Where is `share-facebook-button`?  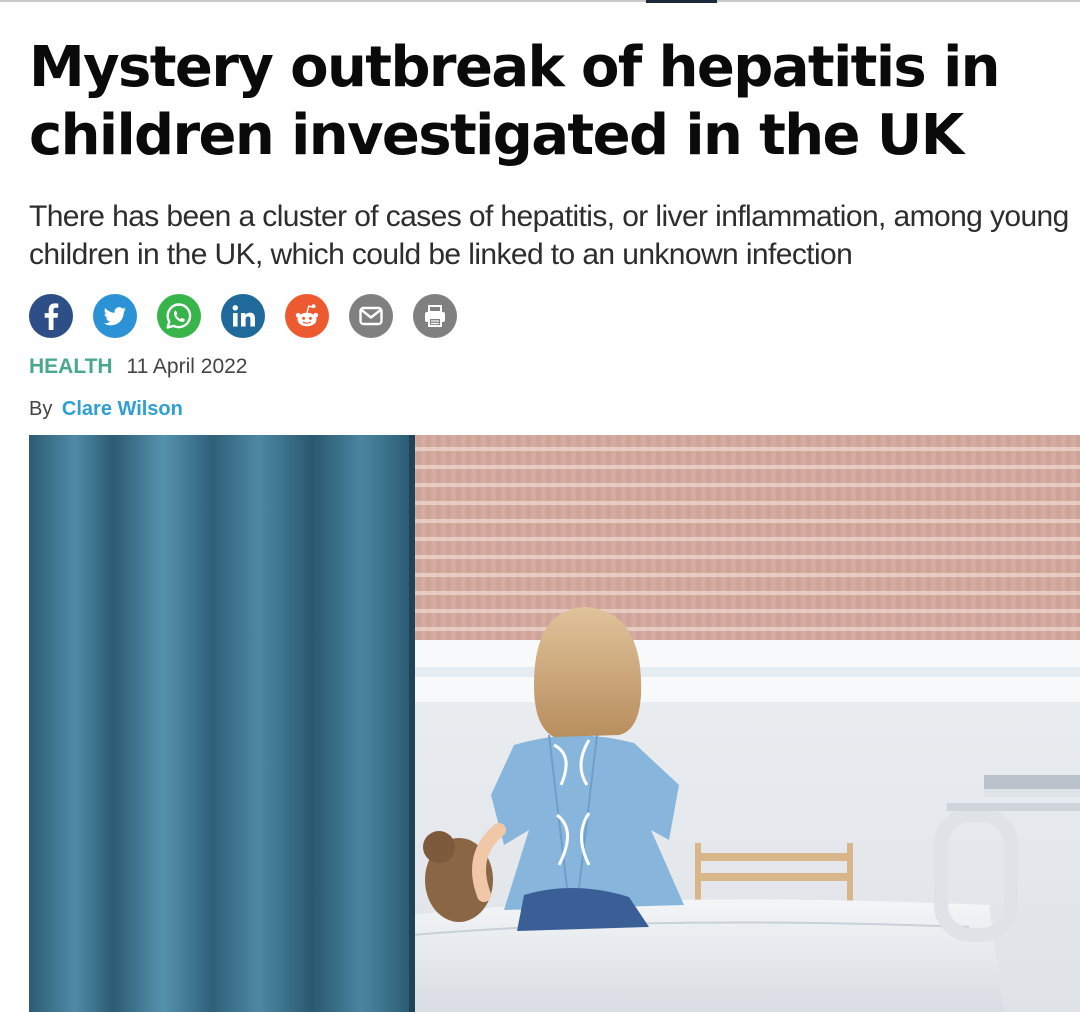 share-facebook-button is located at coordinates (51, 316).